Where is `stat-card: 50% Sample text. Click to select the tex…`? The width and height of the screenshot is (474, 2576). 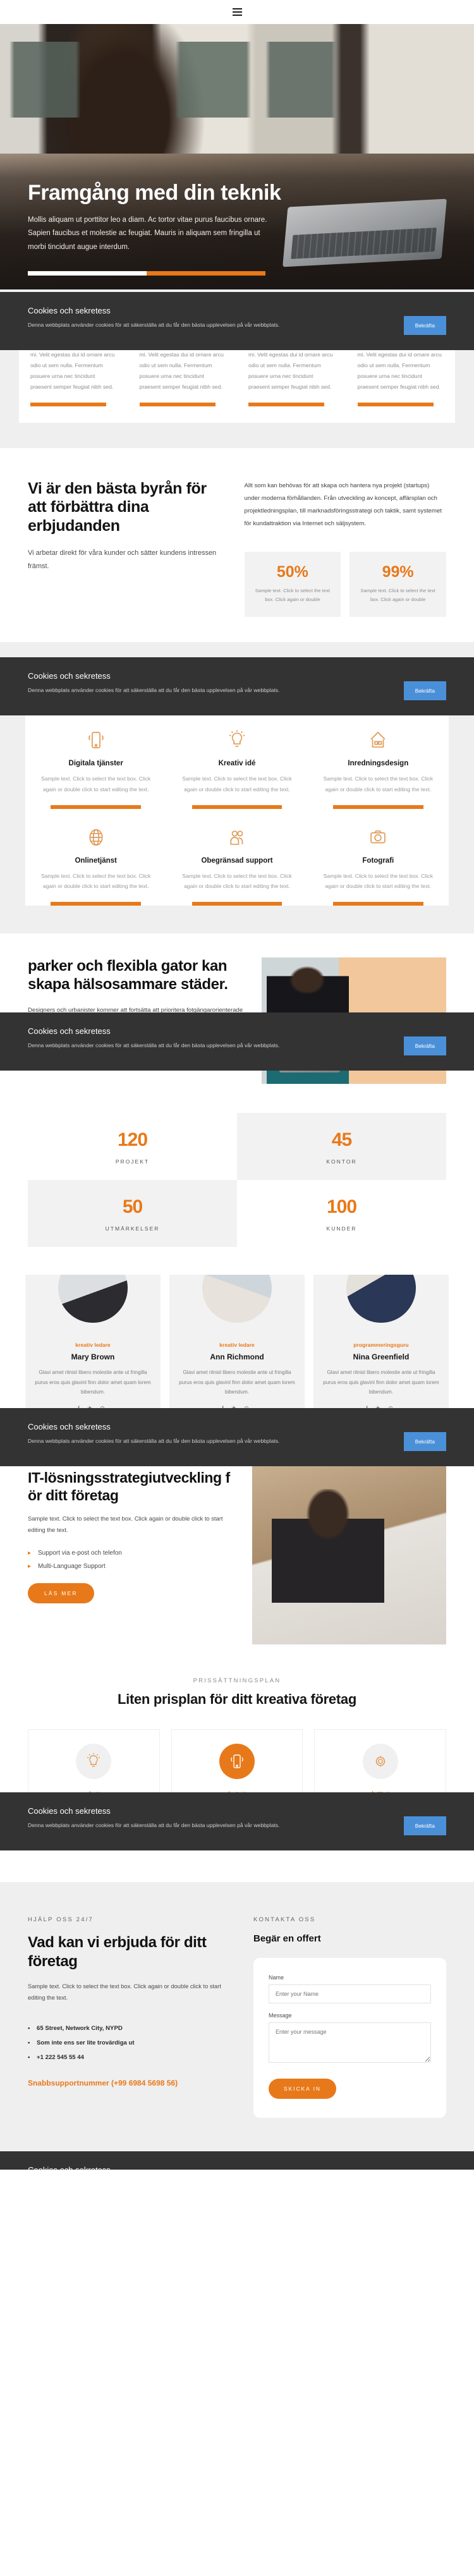
stat-card: 50% Sample text. Click to select the tex… is located at coordinates (292, 584).